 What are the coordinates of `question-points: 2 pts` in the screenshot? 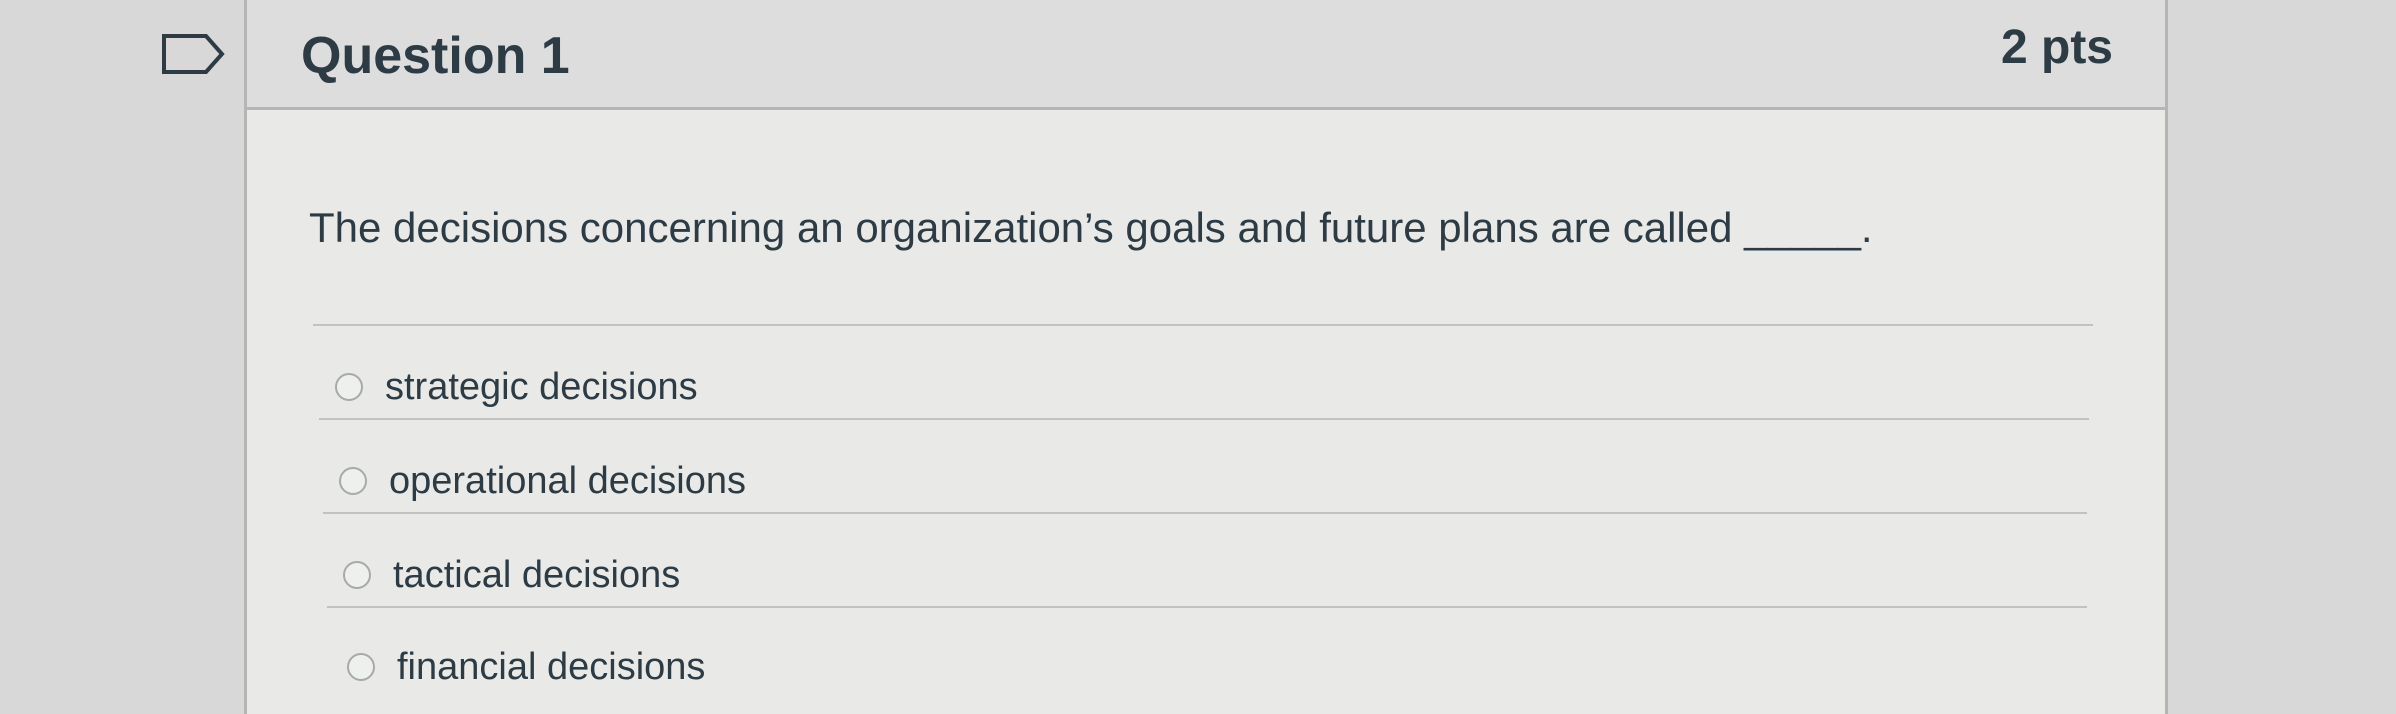 It's located at (2056, 47).